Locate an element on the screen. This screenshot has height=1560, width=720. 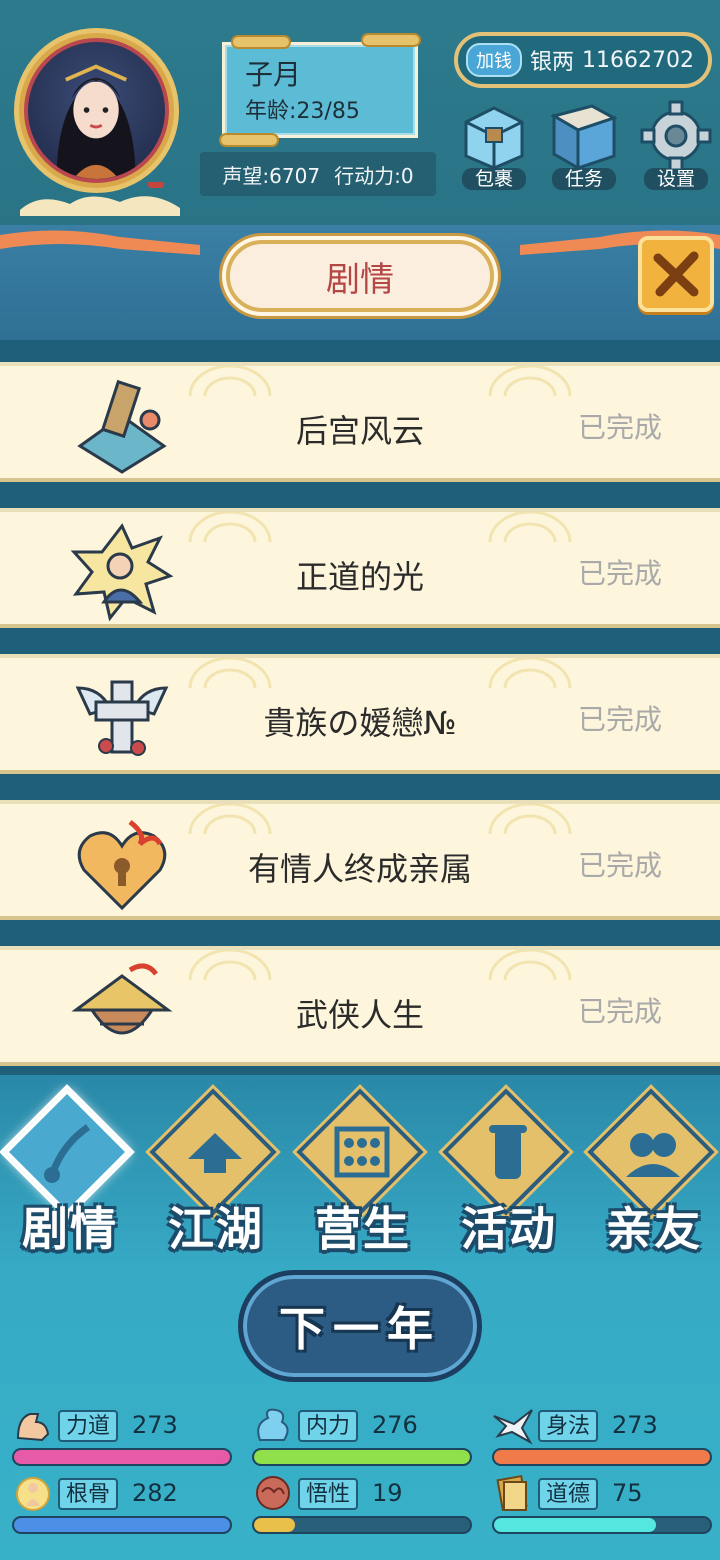
story-title: 貴族の嫒戀№ is located at coordinates (360, 723).